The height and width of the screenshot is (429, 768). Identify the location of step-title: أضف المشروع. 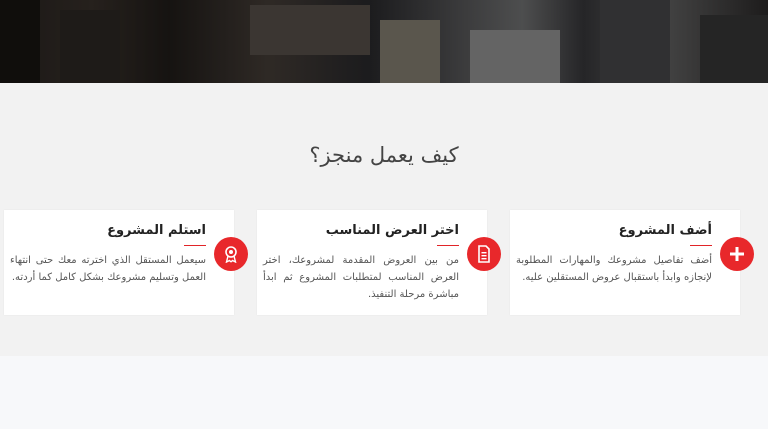
(665, 230).